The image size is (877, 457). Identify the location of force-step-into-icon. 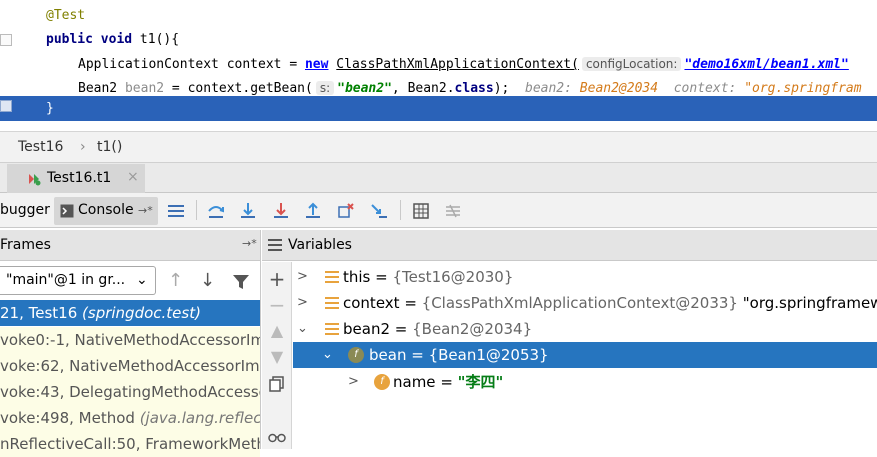
(281, 211).